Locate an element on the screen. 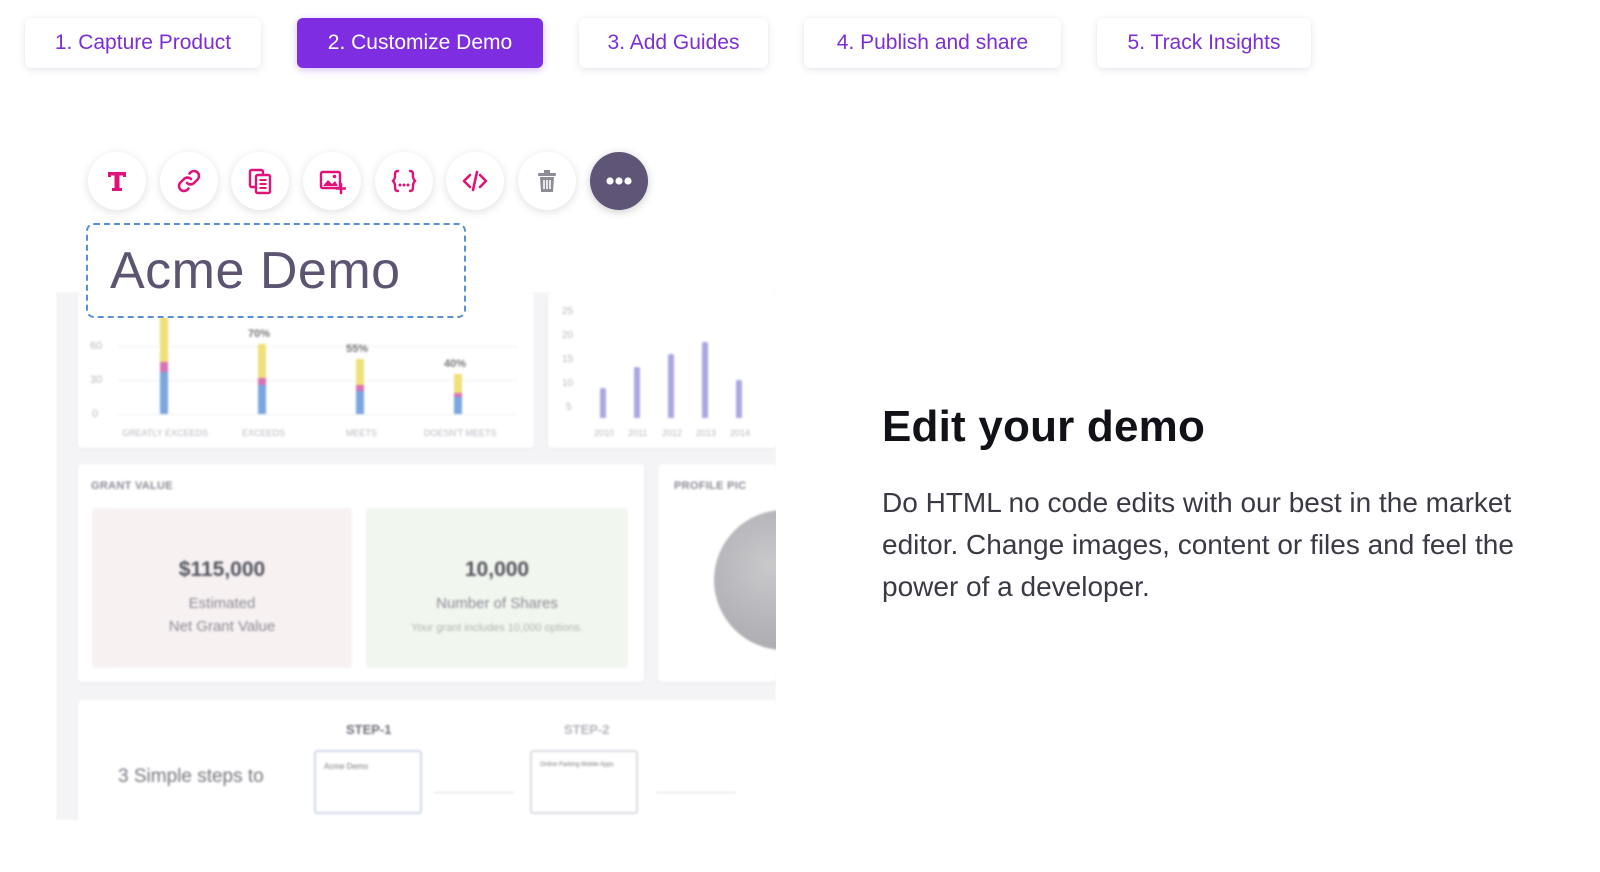 The image size is (1600, 872). yearly-chart: 25 20 15 10 5 0 2010 2011 2012 2013 2014 is located at coordinates (662, 370).